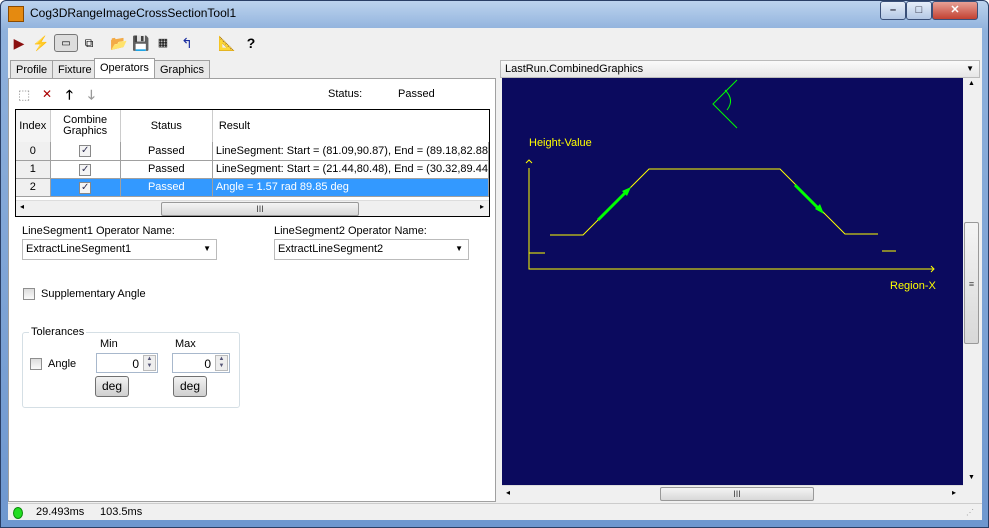 The width and height of the screenshot is (989, 528). What do you see at coordinates (416, 94) in the screenshot?
I see `status-value: Passed` at bounding box center [416, 94].